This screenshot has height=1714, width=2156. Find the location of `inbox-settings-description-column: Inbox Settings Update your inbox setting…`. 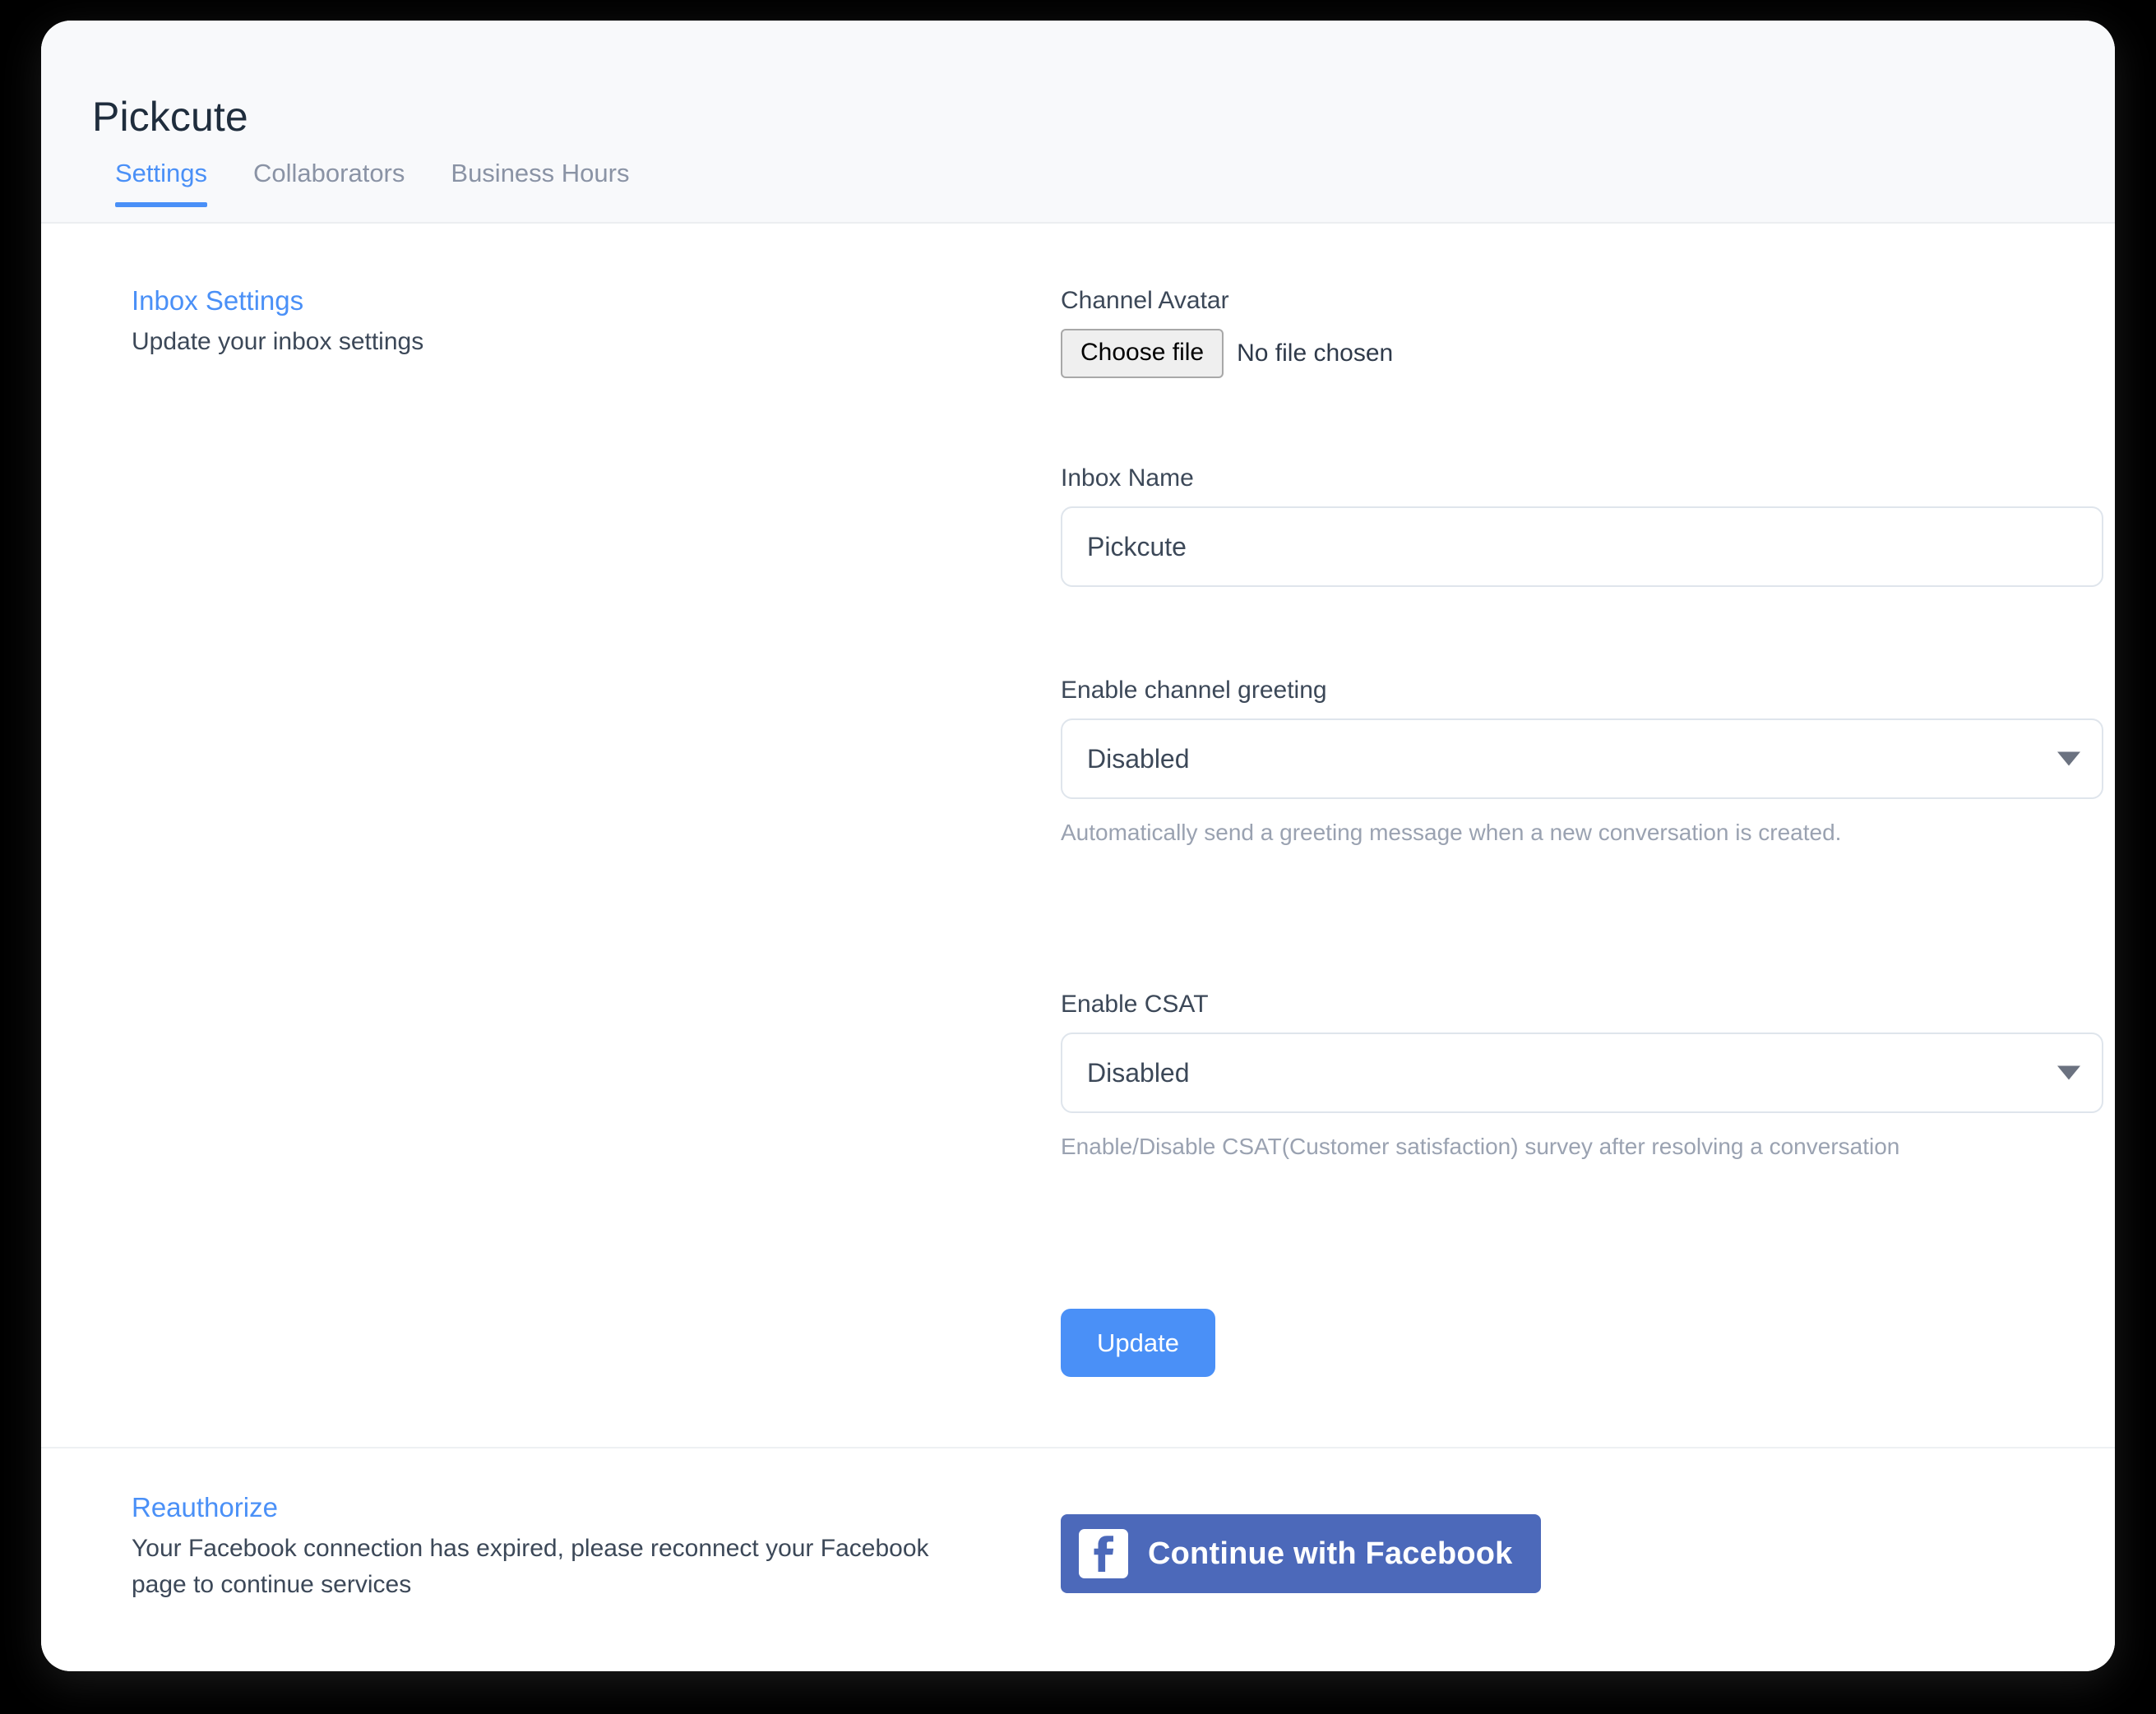

inbox-settings-description-column: Inbox Settings Update your inbox setting… is located at coordinates (564, 322).